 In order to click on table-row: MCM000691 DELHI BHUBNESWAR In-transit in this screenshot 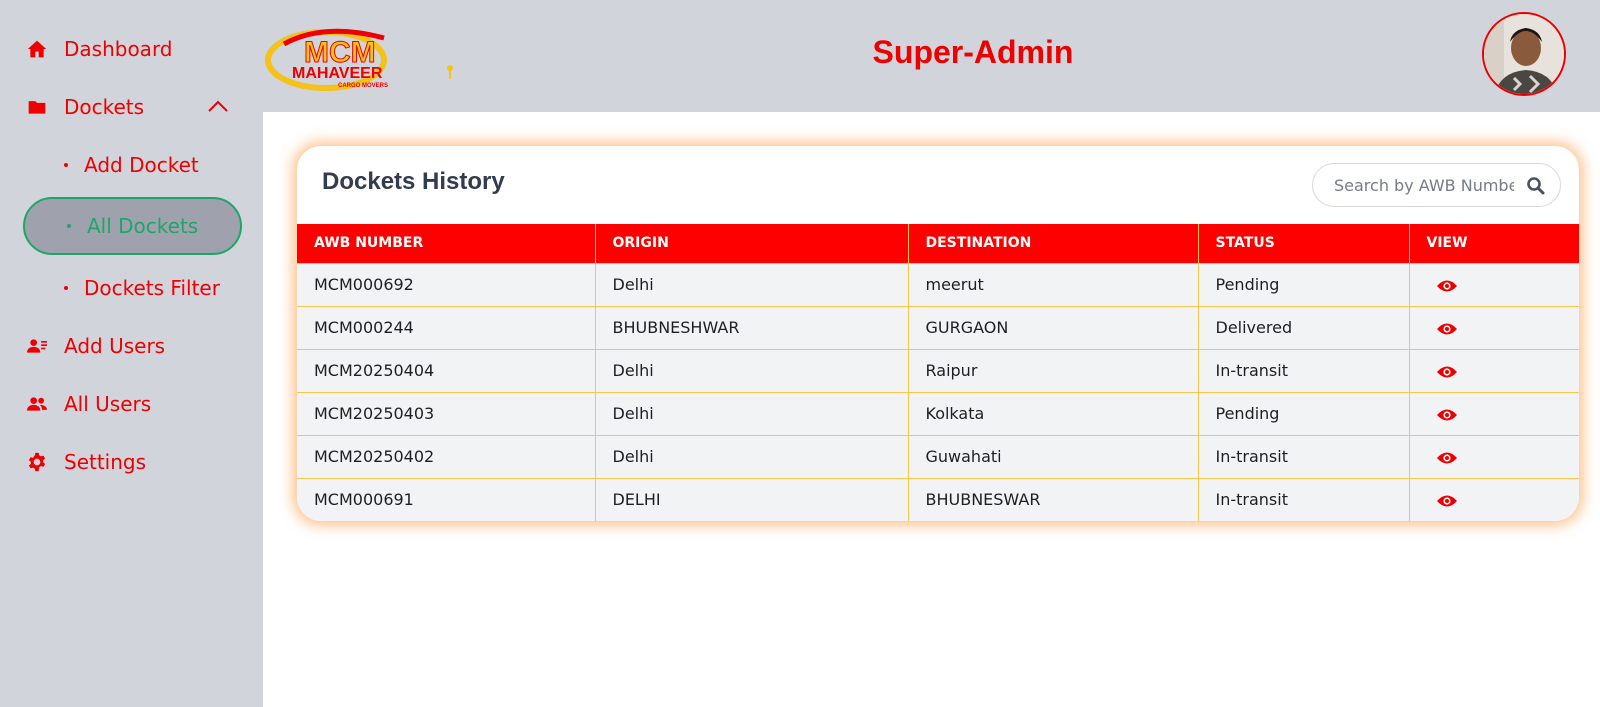, I will do `click(938, 499)`.